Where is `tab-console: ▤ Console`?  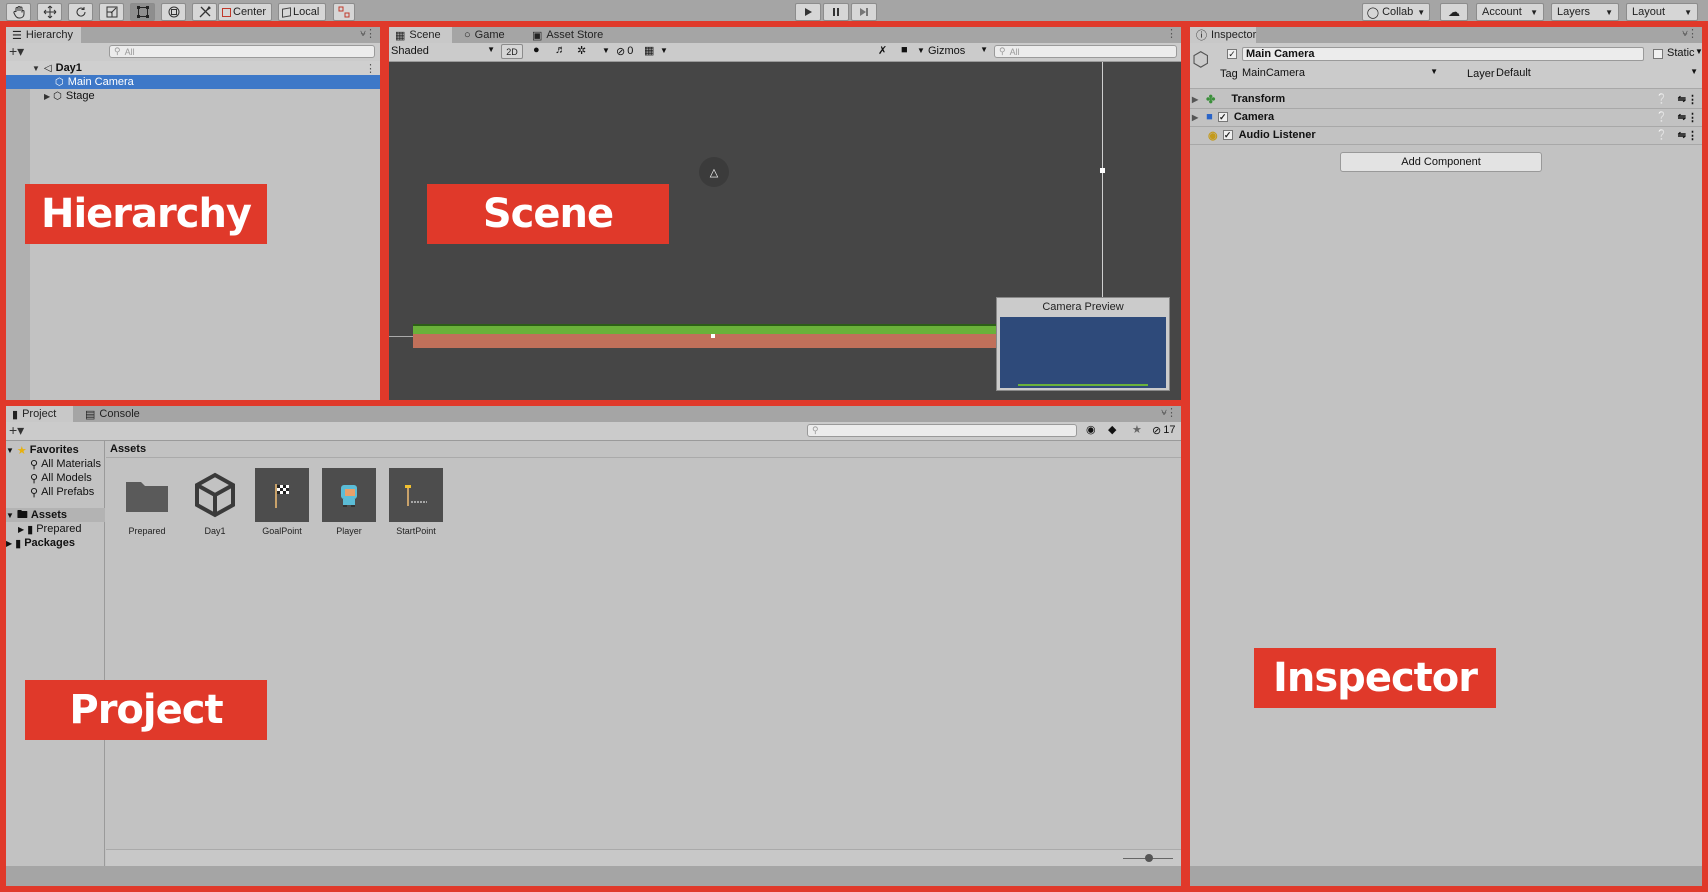
tab-console: ▤ Console is located at coordinates (113, 414).